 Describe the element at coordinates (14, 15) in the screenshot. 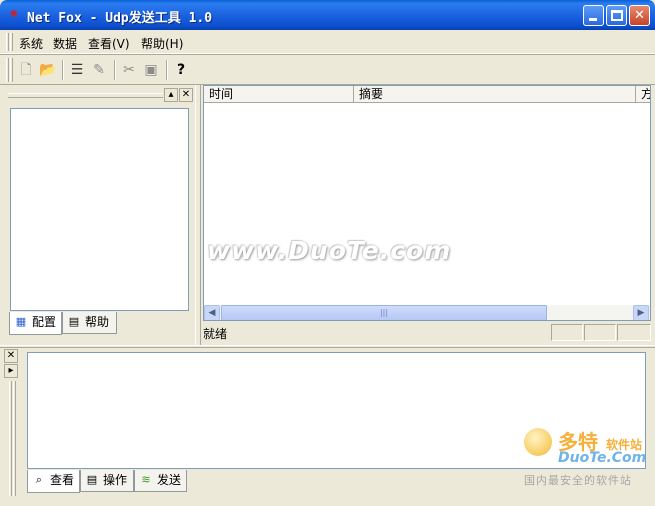

I see `netfox-icon: ✺` at that location.